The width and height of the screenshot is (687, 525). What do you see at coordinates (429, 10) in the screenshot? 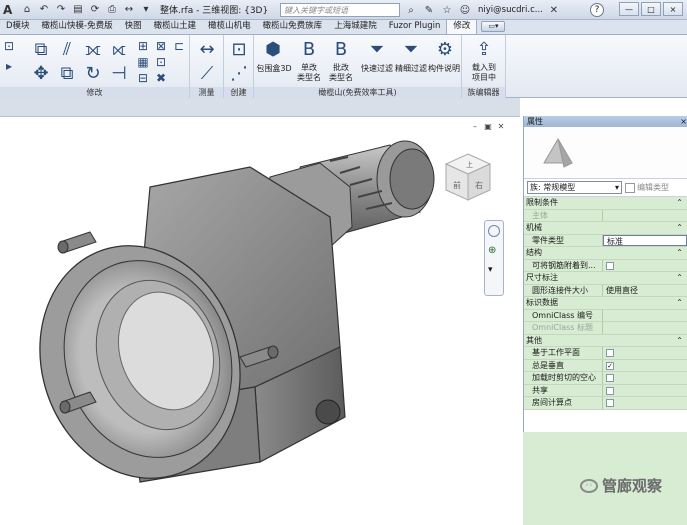
I see `subscription-icon: ✎` at bounding box center [429, 10].